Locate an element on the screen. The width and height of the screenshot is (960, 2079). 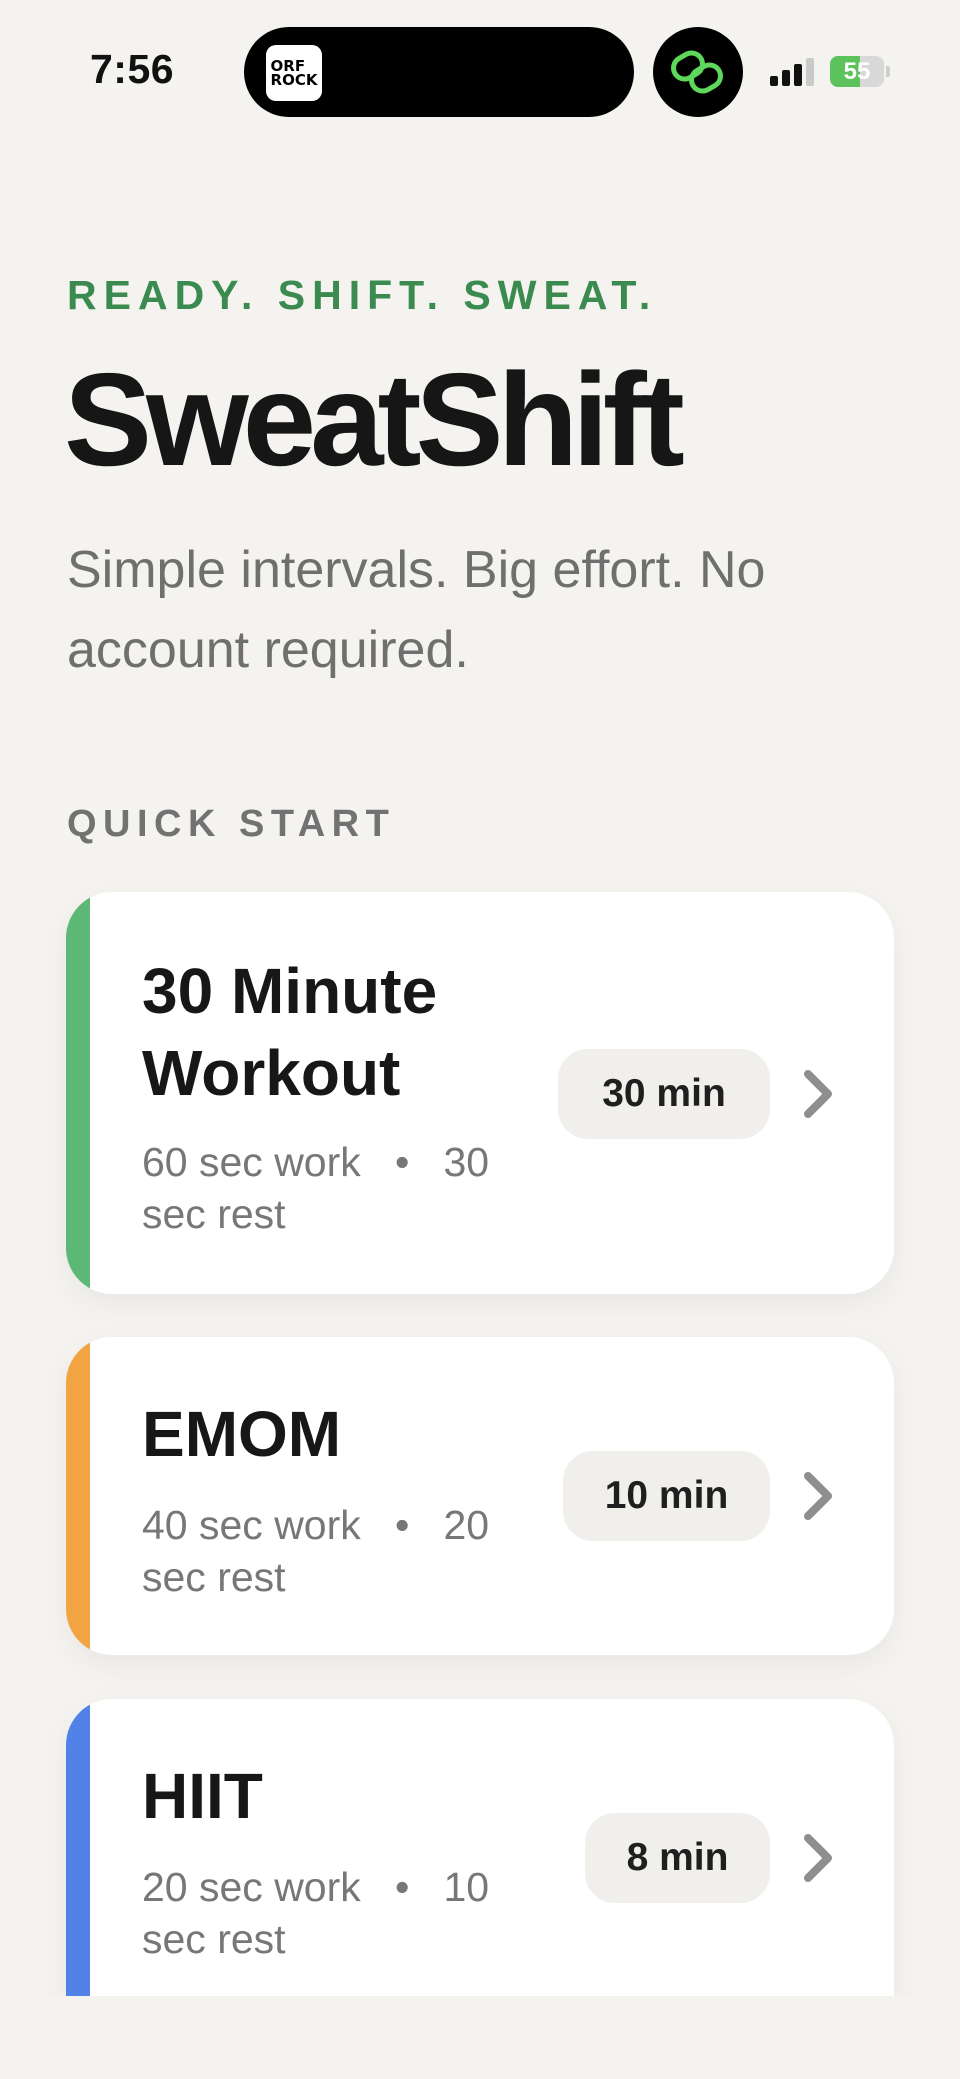
battery-icon: 55 is located at coordinates (860, 71).